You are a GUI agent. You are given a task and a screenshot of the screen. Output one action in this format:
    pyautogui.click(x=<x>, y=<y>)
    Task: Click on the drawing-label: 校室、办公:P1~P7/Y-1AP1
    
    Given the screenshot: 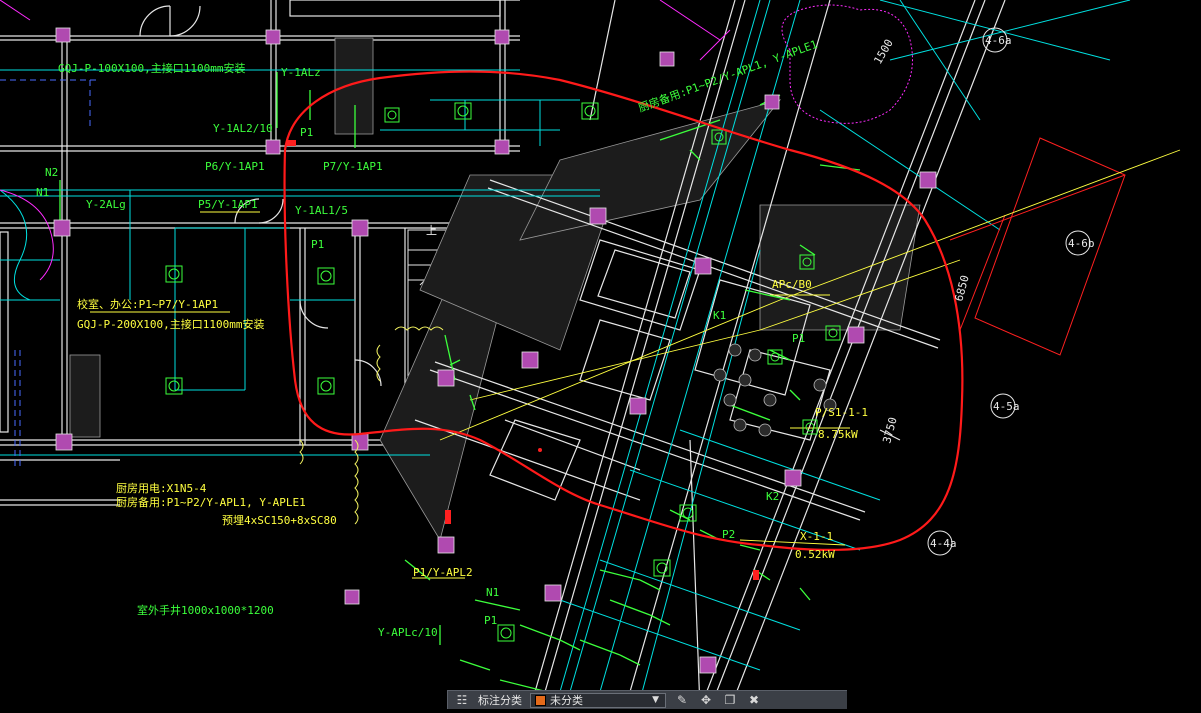 What is the action you would take?
    pyautogui.click(x=147, y=304)
    